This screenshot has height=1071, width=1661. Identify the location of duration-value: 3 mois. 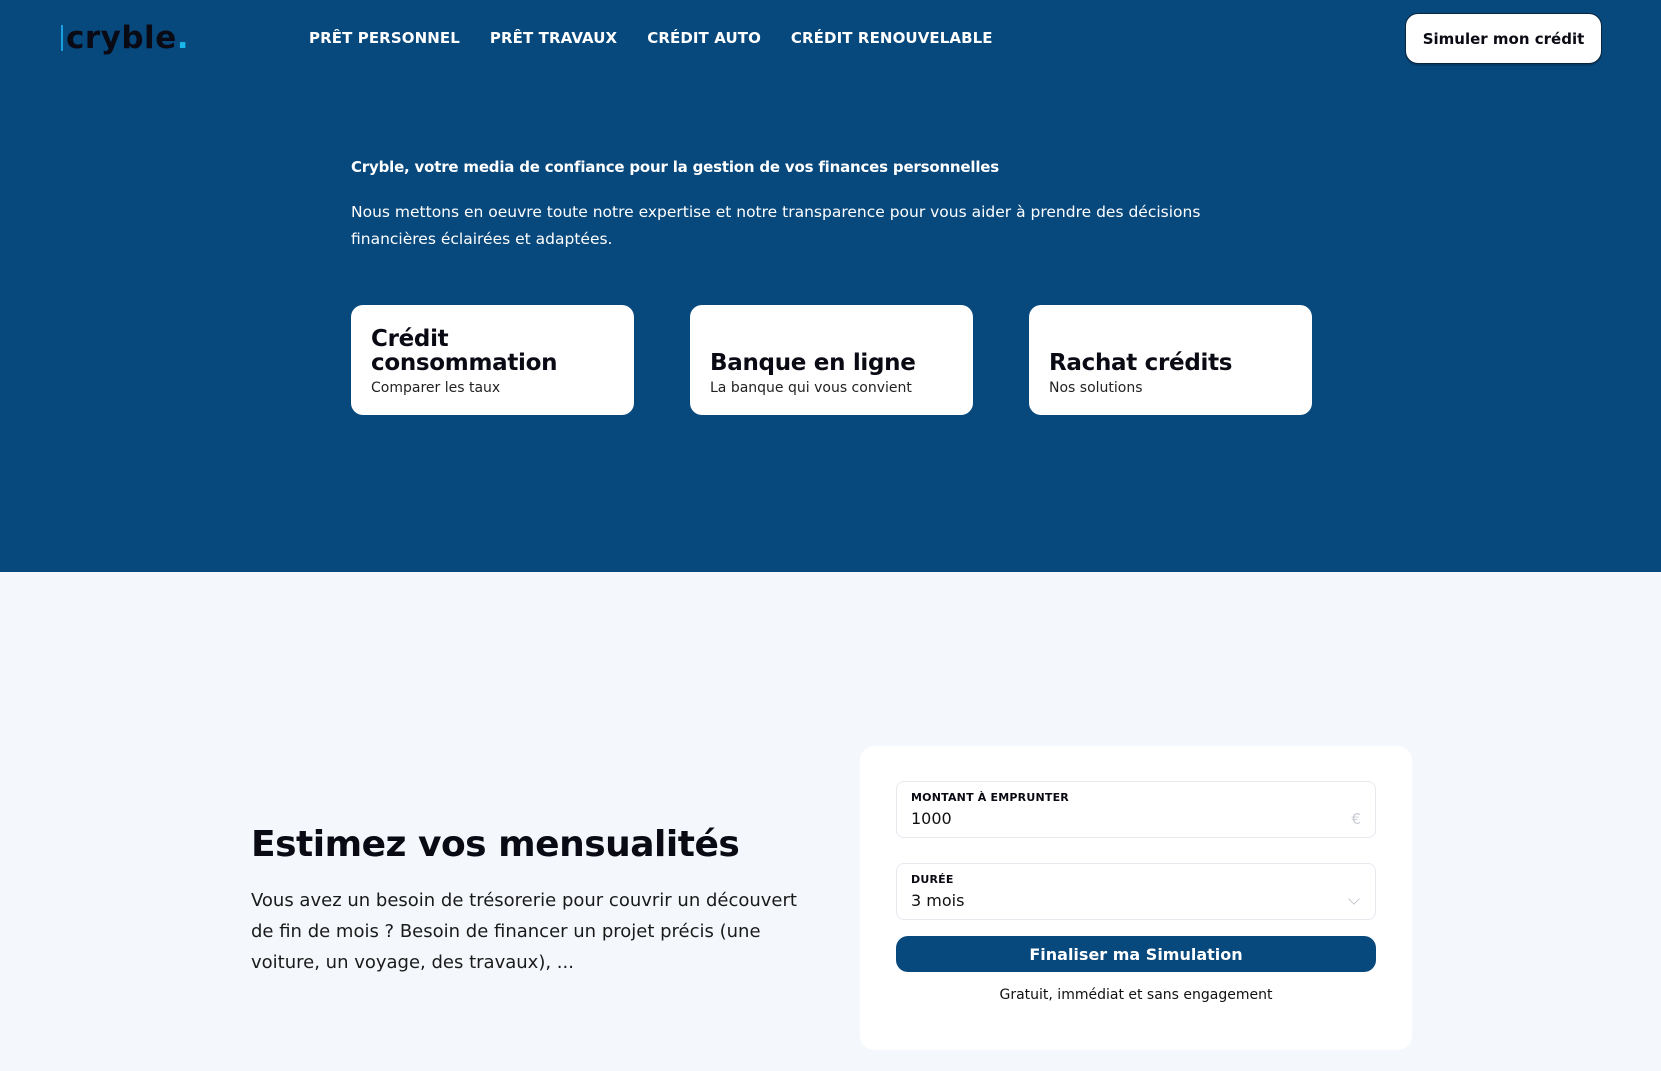
(938, 900).